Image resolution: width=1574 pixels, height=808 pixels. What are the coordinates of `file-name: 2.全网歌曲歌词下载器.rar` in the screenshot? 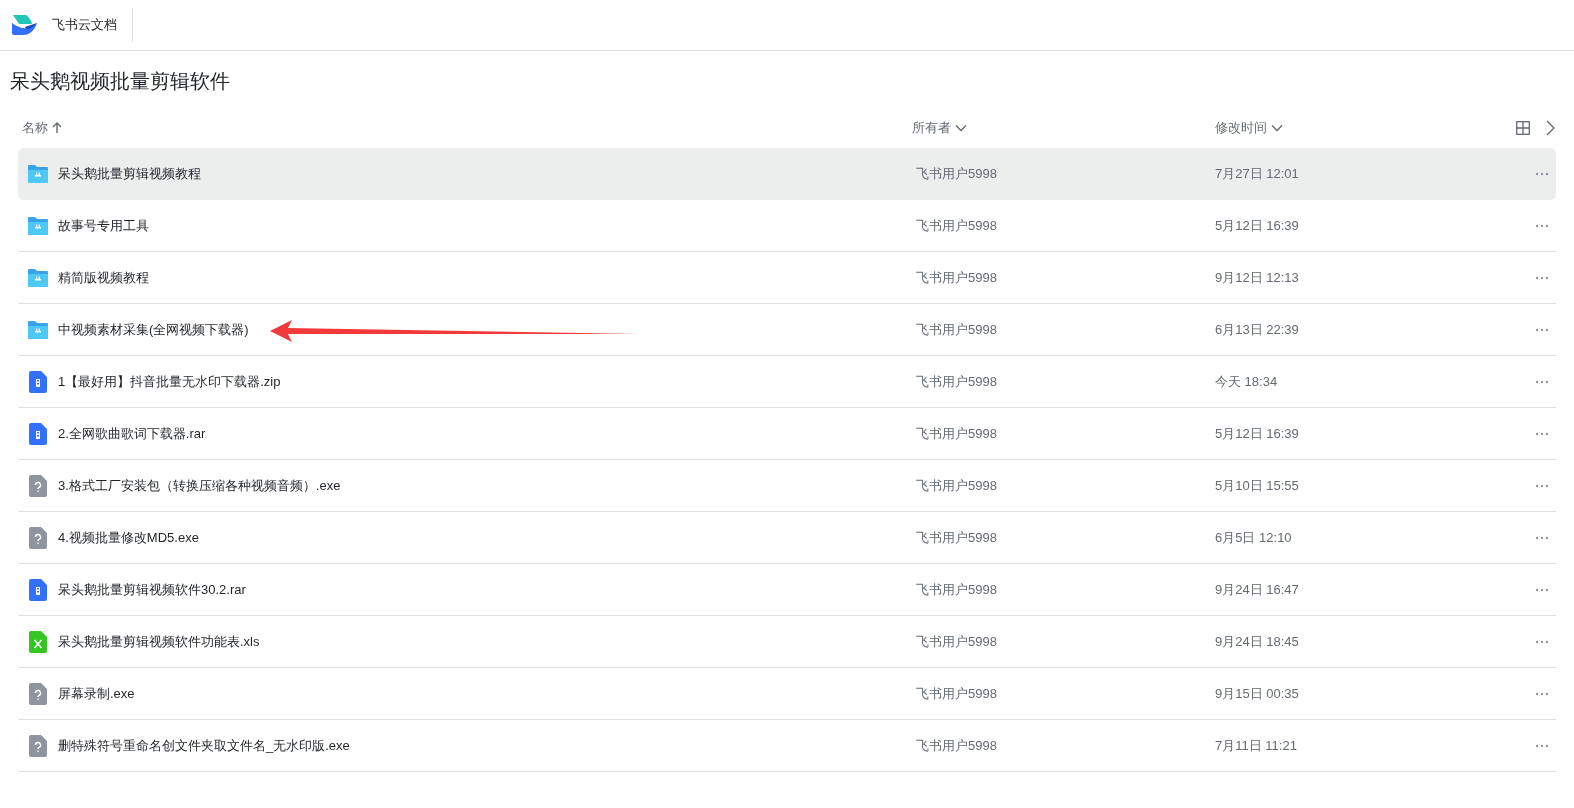 It's located at (132, 433).